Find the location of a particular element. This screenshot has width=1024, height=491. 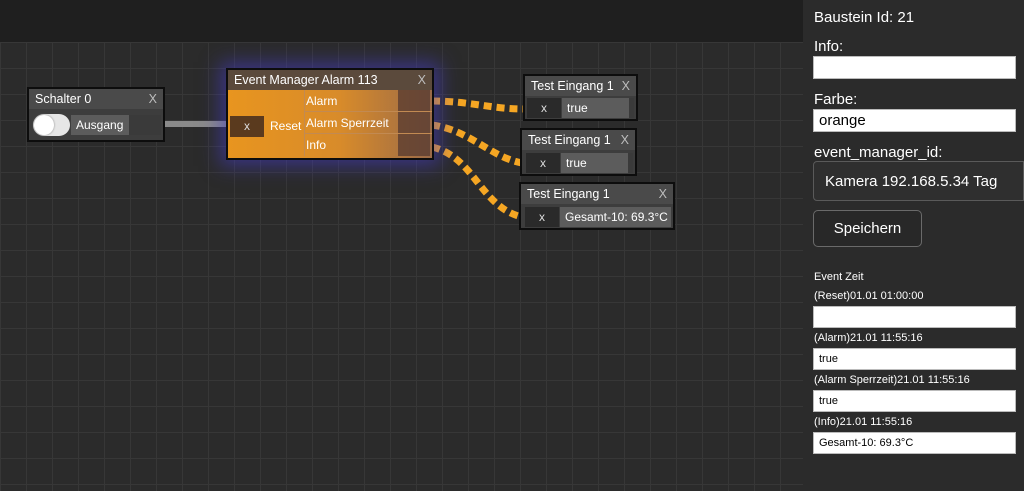

wire-sperrzeit-to-test2 is located at coordinates (477, 144).